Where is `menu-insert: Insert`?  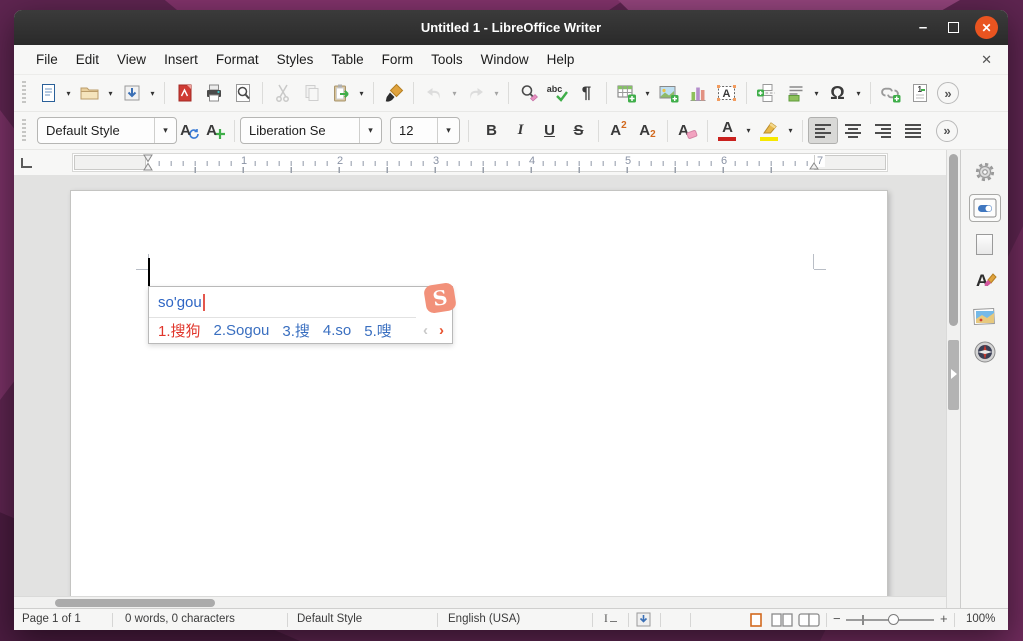 menu-insert: Insert is located at coordinates (181, 59).